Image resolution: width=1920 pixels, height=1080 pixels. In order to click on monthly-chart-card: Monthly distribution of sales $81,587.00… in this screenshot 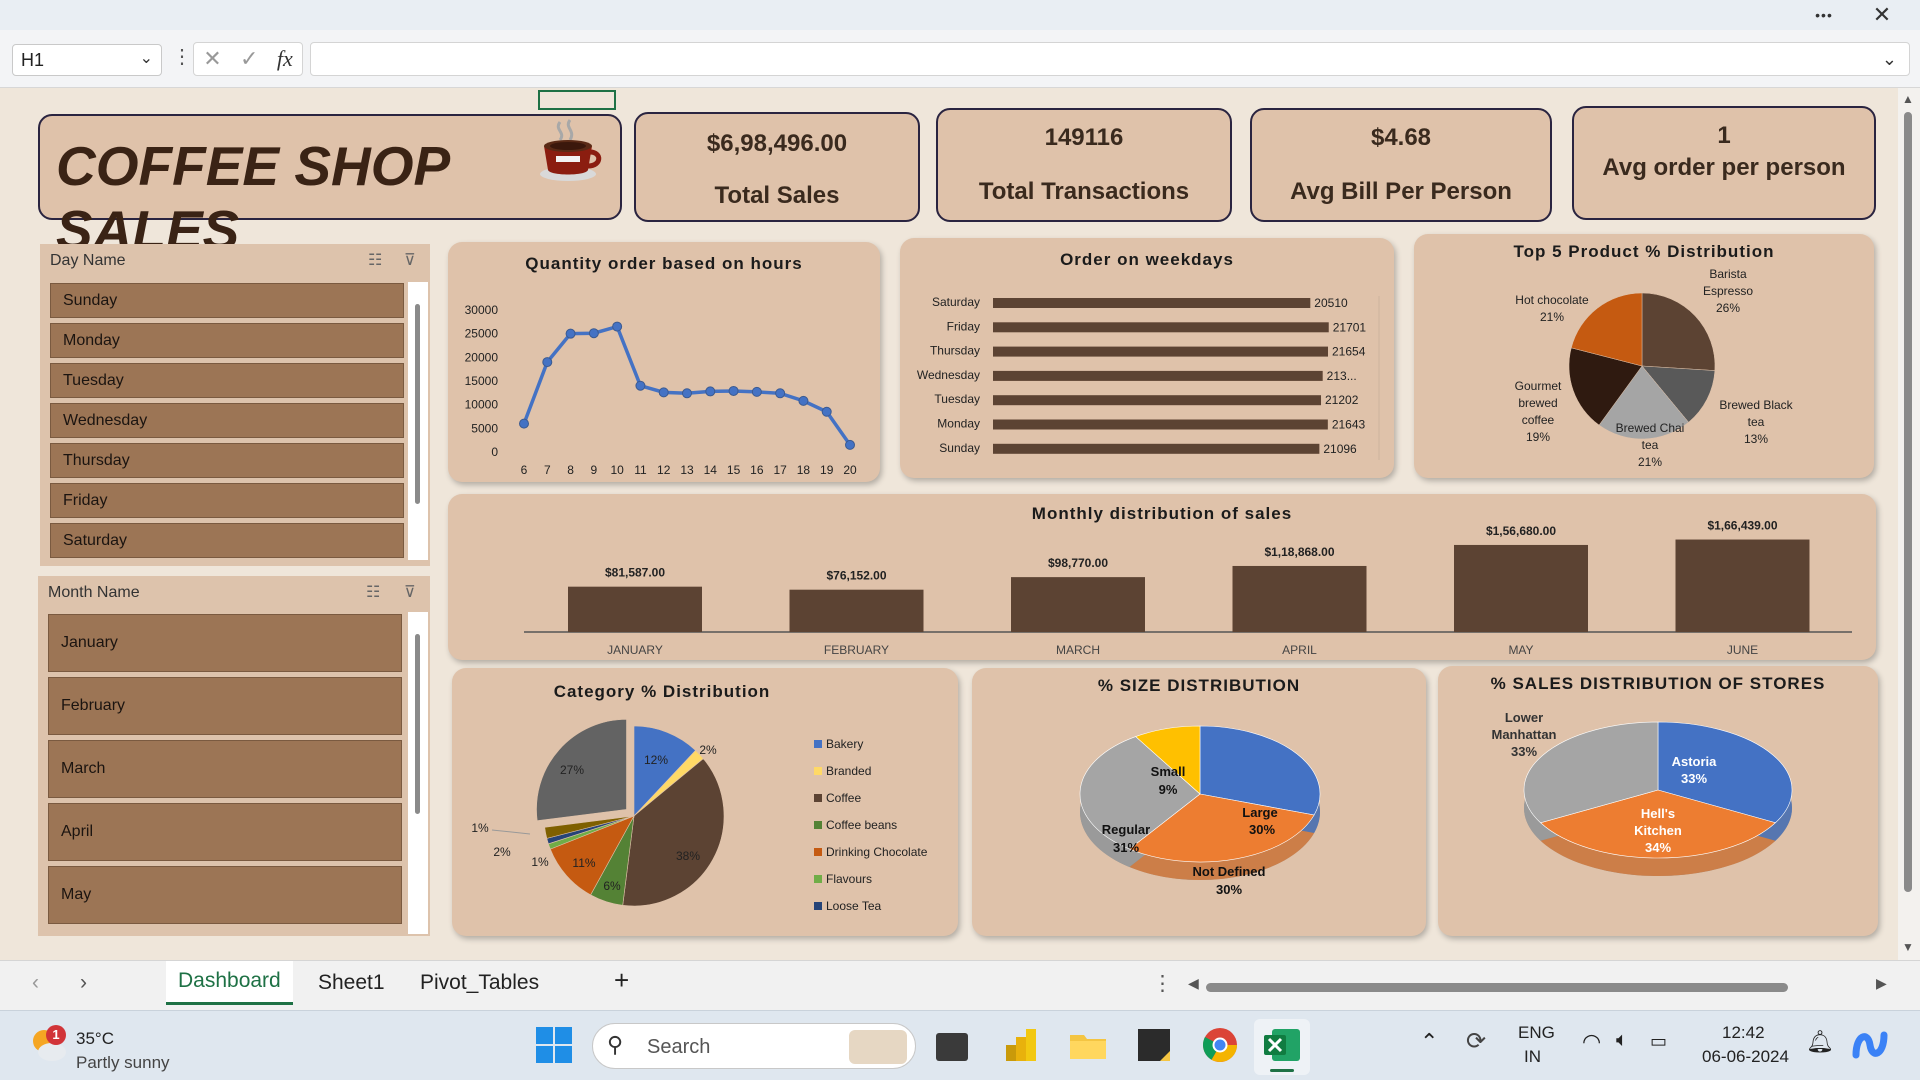, I will do `click(1162, 577)`.